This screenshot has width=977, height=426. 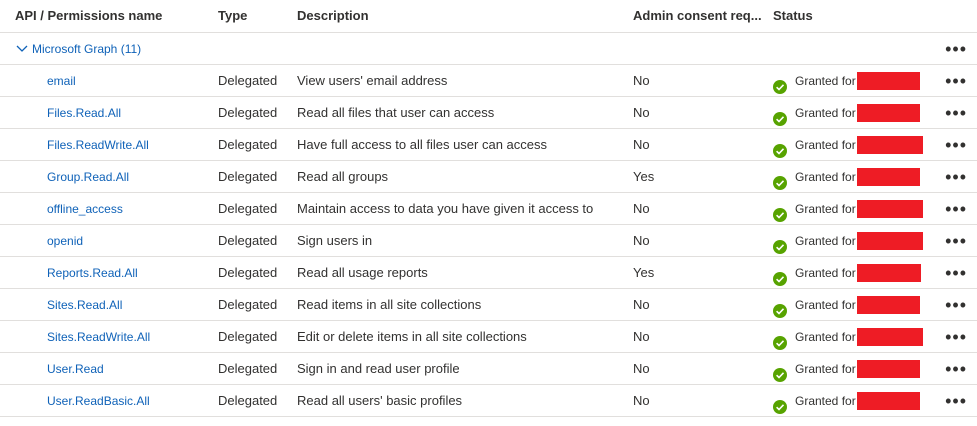 What do you see at coordinates (335, 240) in the screenshot?
I see `permission-description: Sign users in` at bounding box center [335, 240].